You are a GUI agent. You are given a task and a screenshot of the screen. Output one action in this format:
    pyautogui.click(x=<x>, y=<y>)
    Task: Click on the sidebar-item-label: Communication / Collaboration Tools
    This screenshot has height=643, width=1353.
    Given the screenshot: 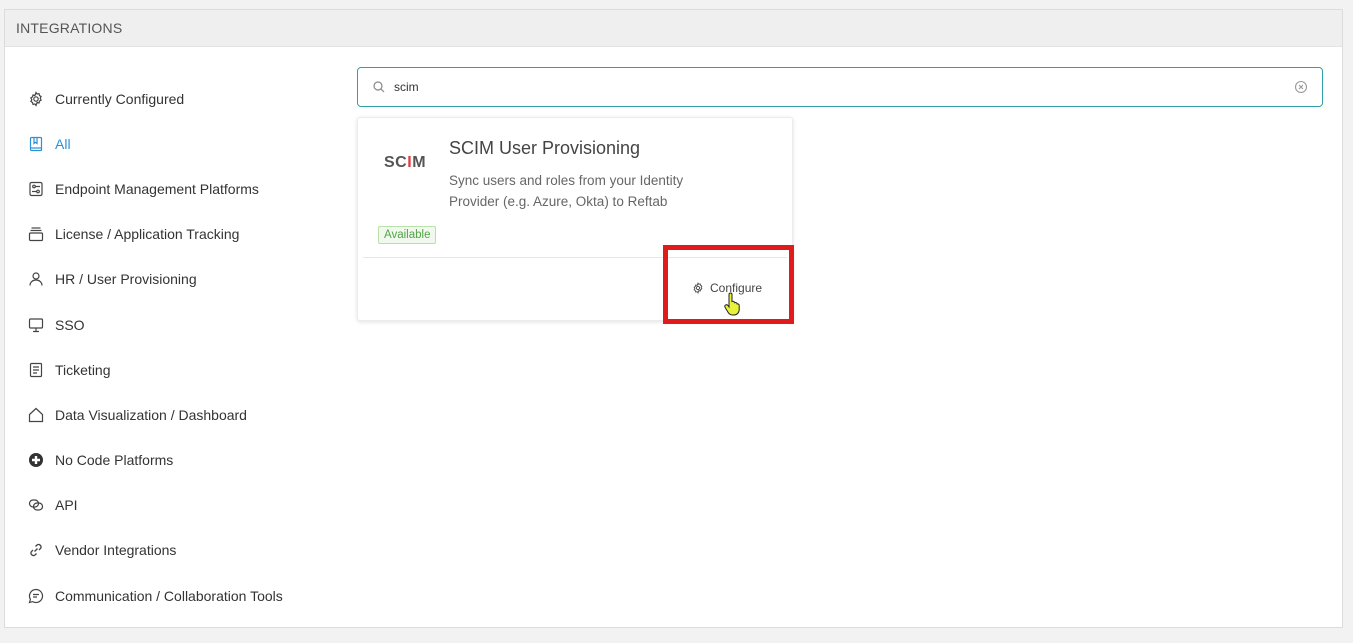 What is the action you would take?
    pyautogui.click(x=169, y=595)
    